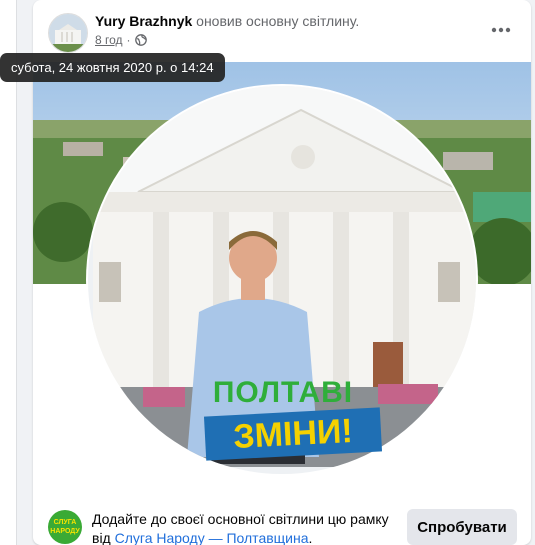  What do you see at coordinates (65, 527) in the screenshot?
I see `party-logo: СЛУГА НАРОДУ` at bounding box center [65, 527].